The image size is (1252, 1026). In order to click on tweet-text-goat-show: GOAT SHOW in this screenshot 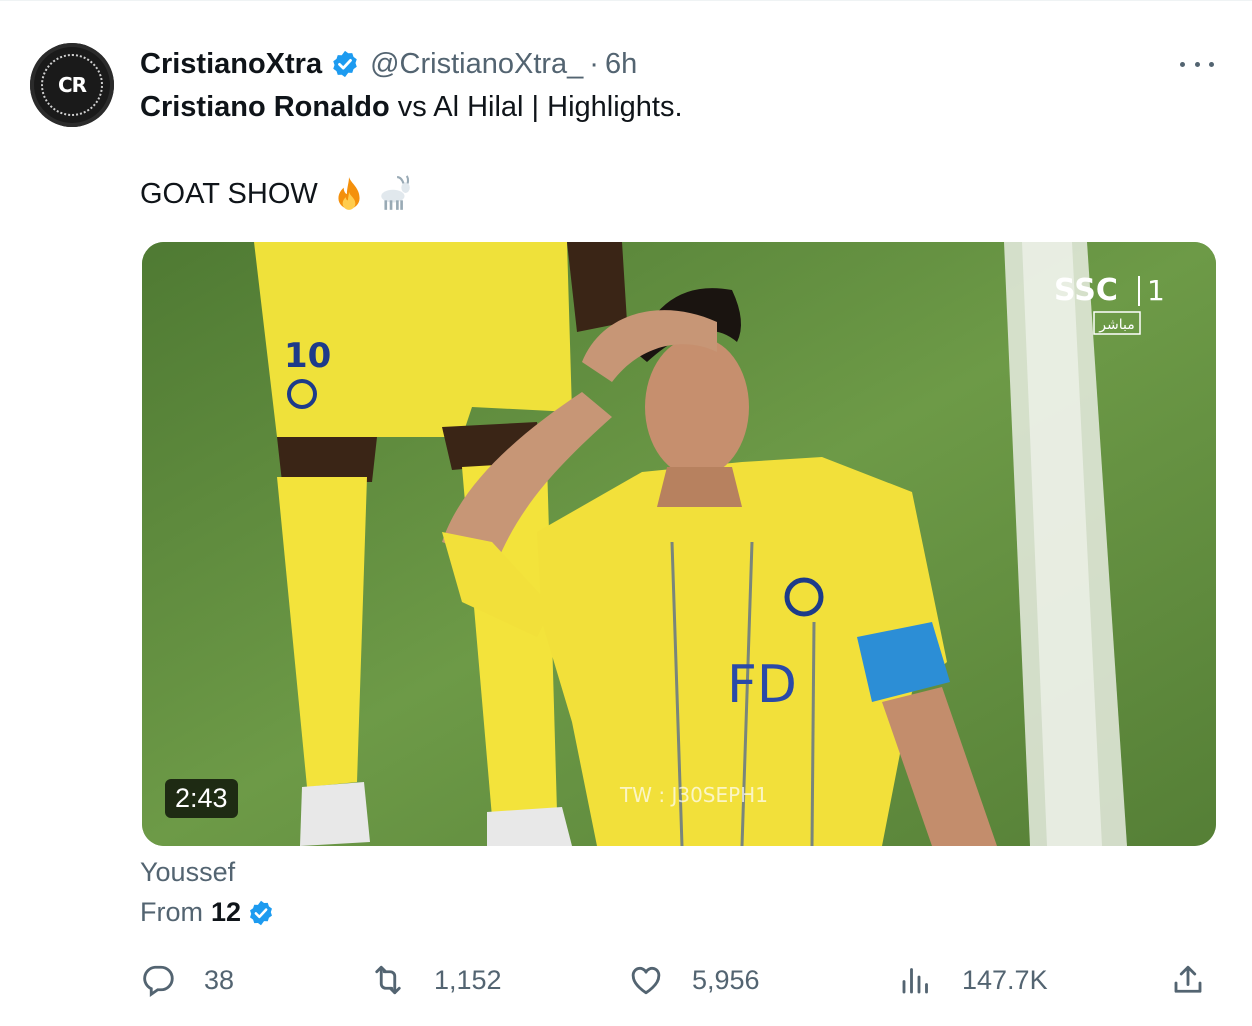, I will do `click(229, 193)`.